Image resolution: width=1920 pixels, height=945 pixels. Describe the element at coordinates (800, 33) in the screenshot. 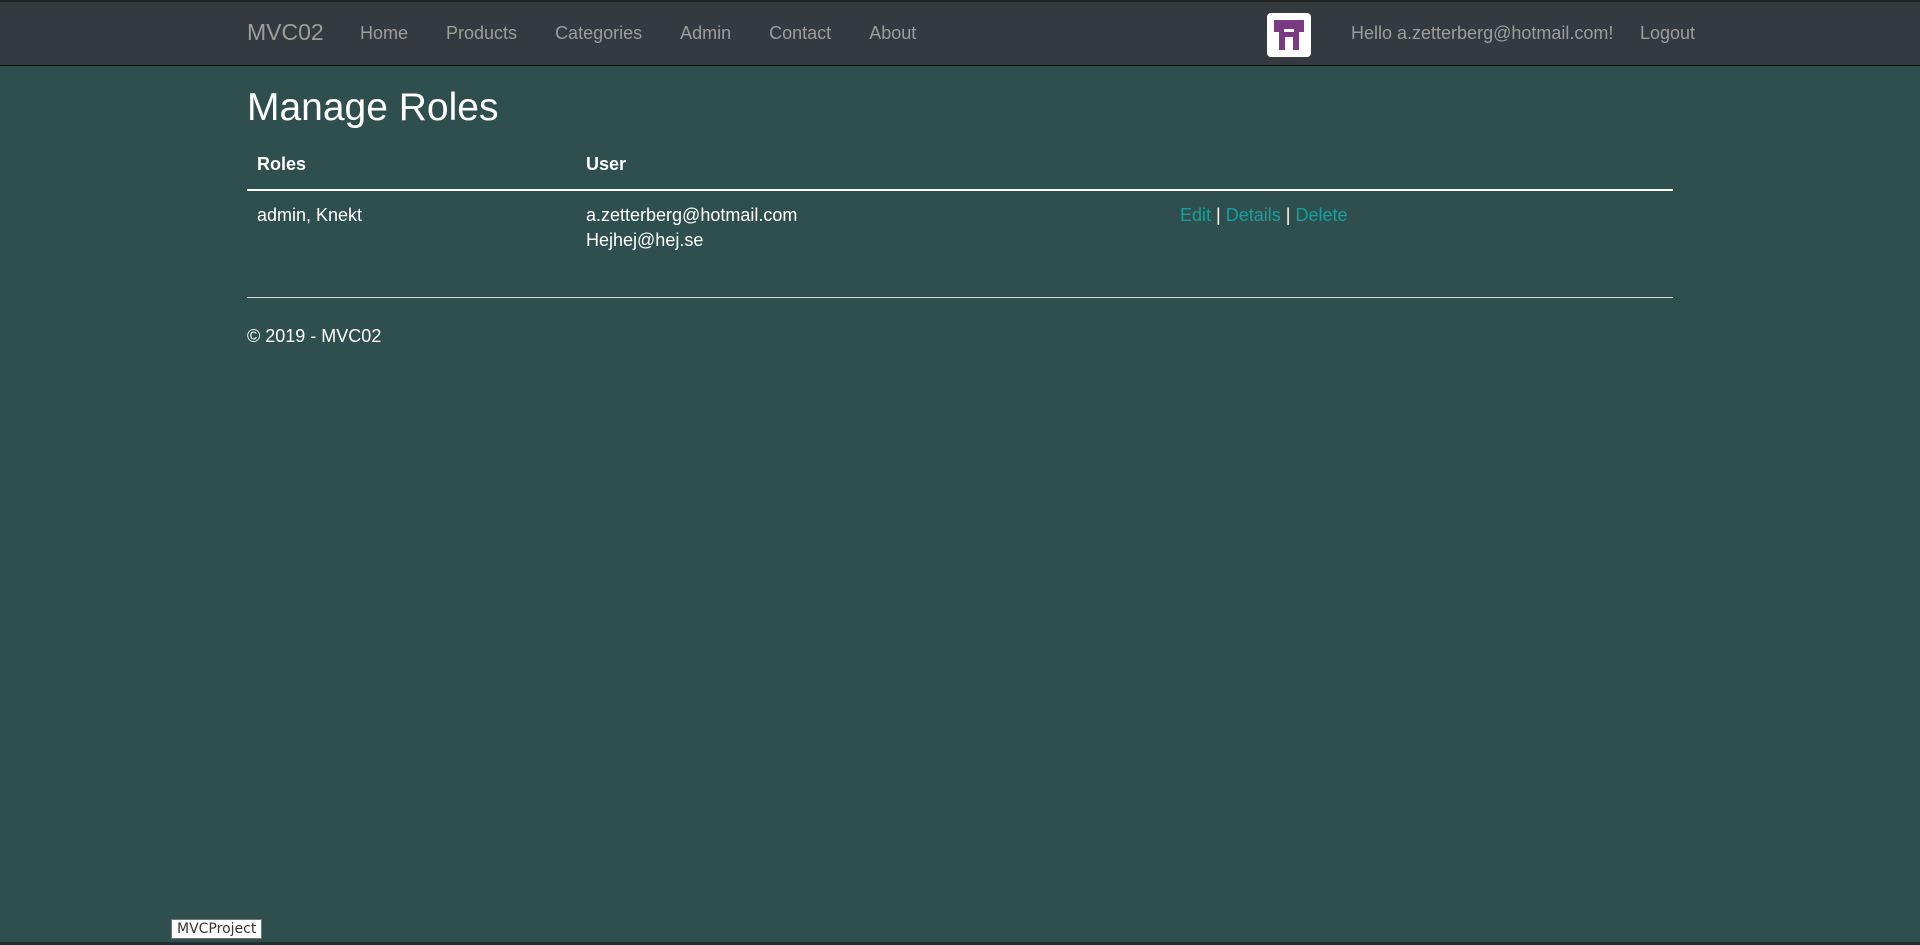

I see `nav-contact: Contact` at that location.